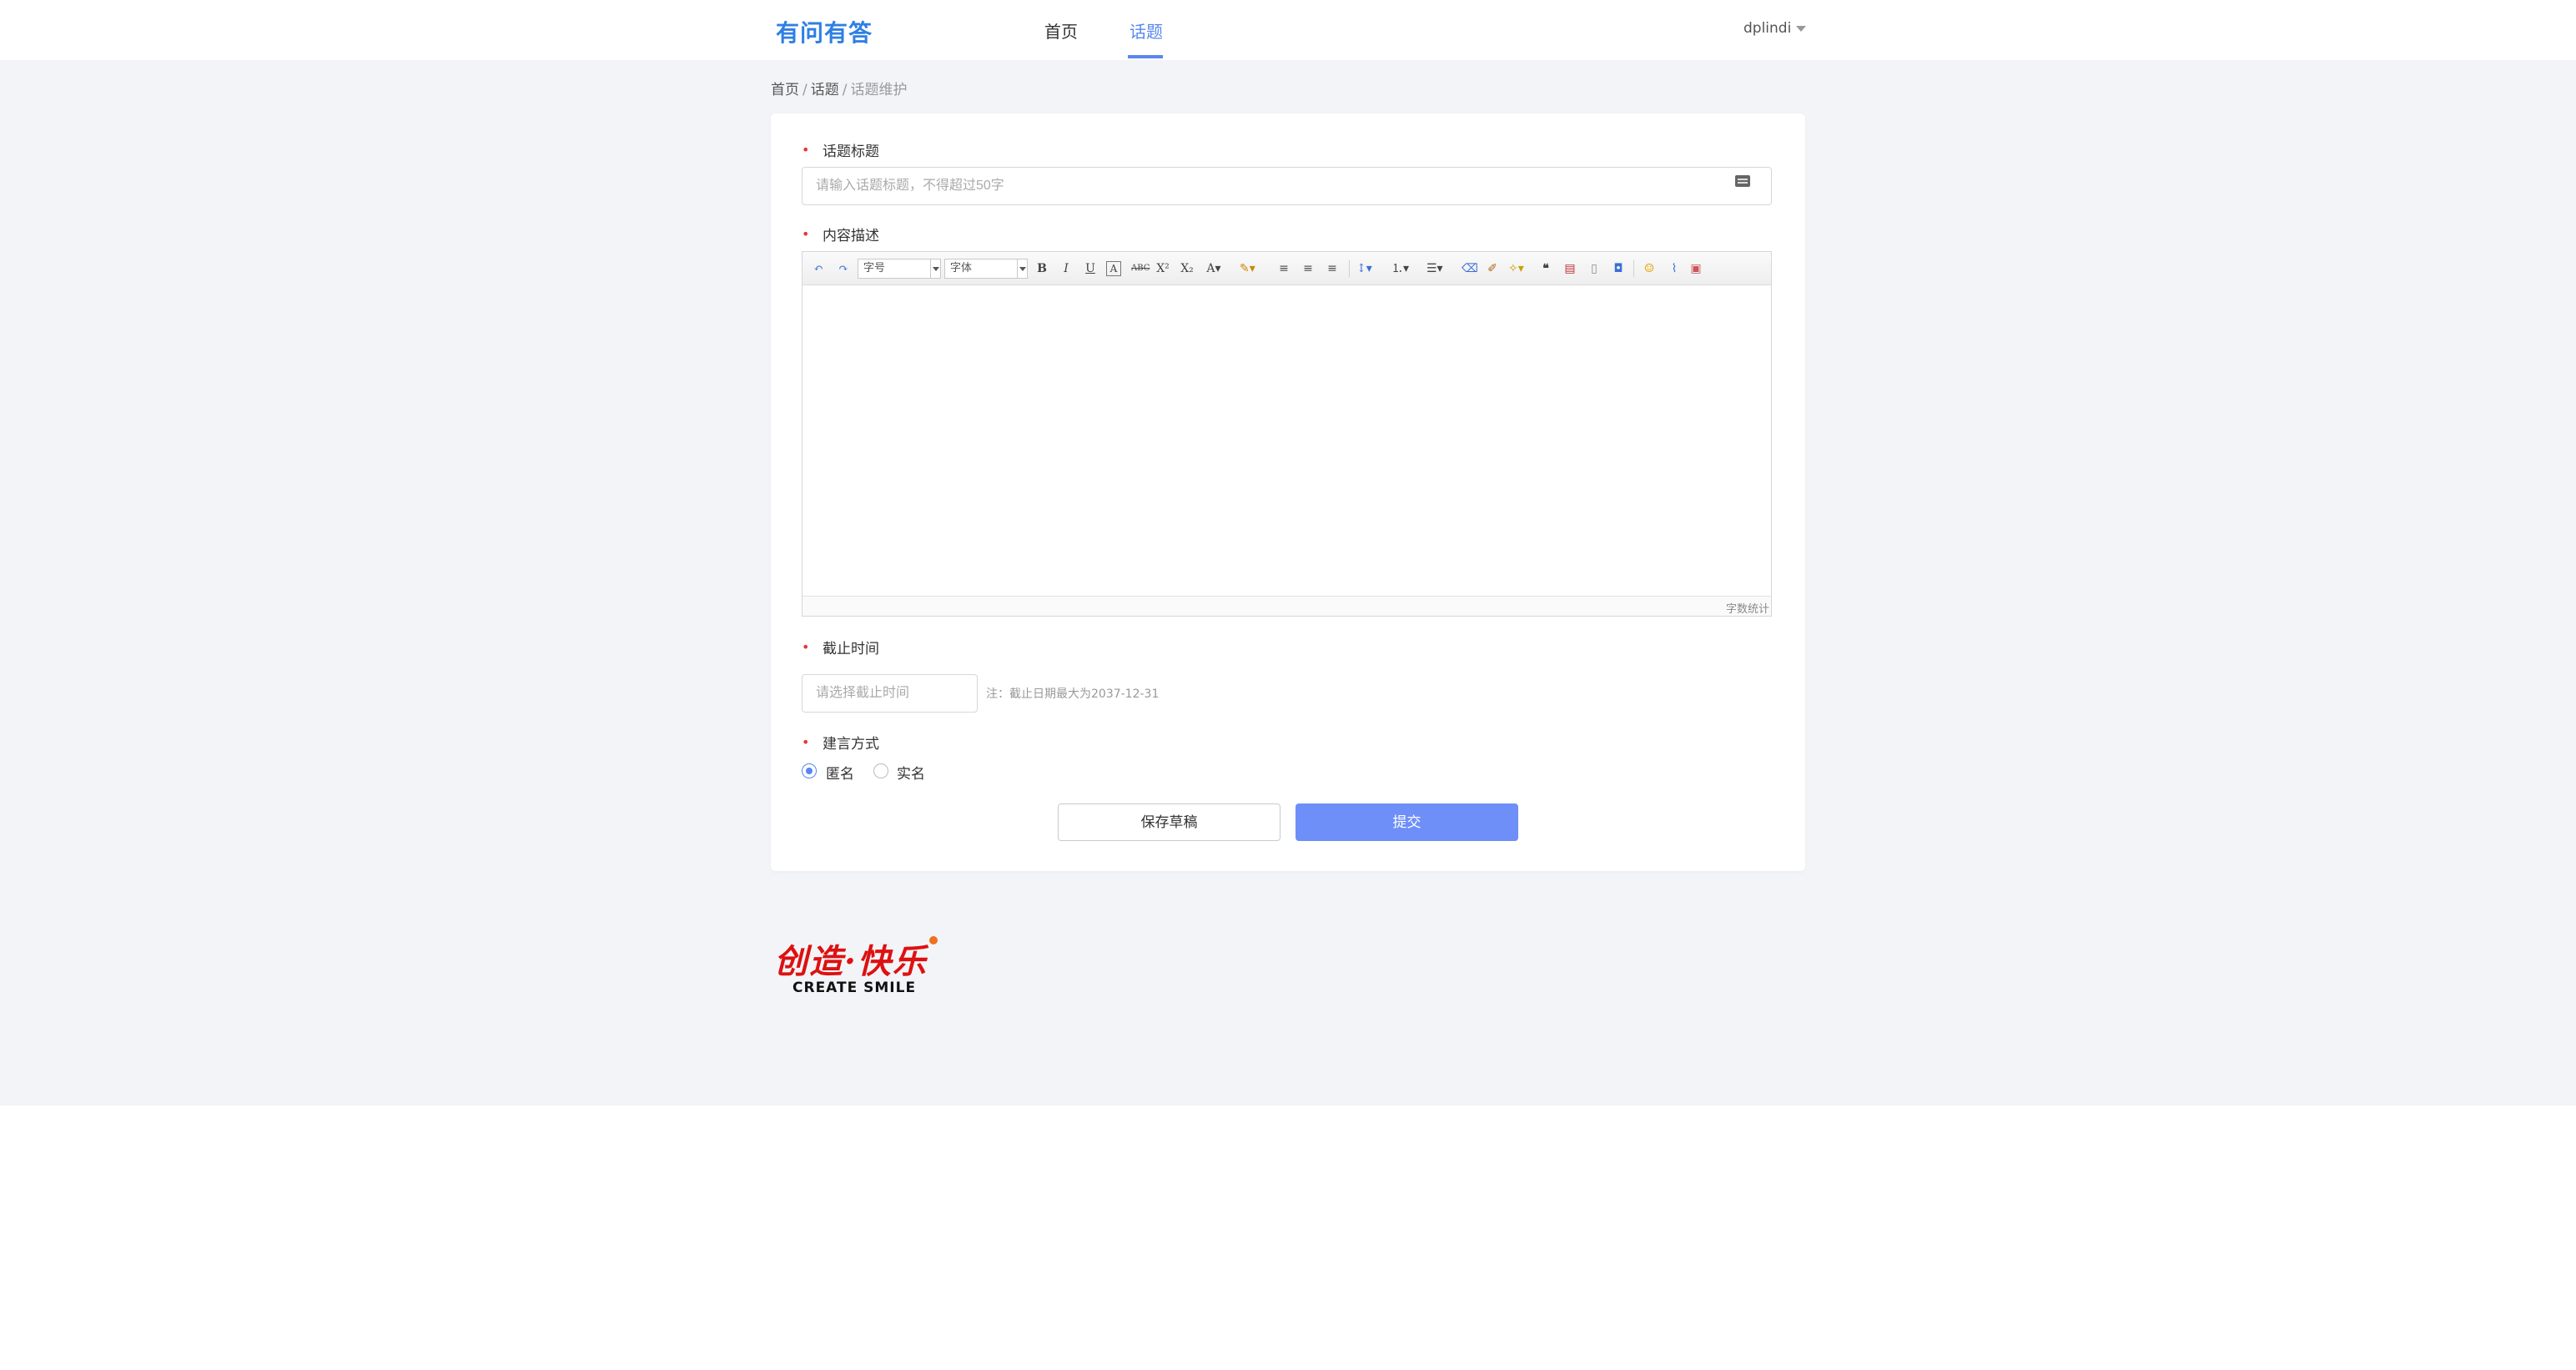  Describe the element at coordinates (880, 770) in the screenshot. I see `real-name-radio` at that location.